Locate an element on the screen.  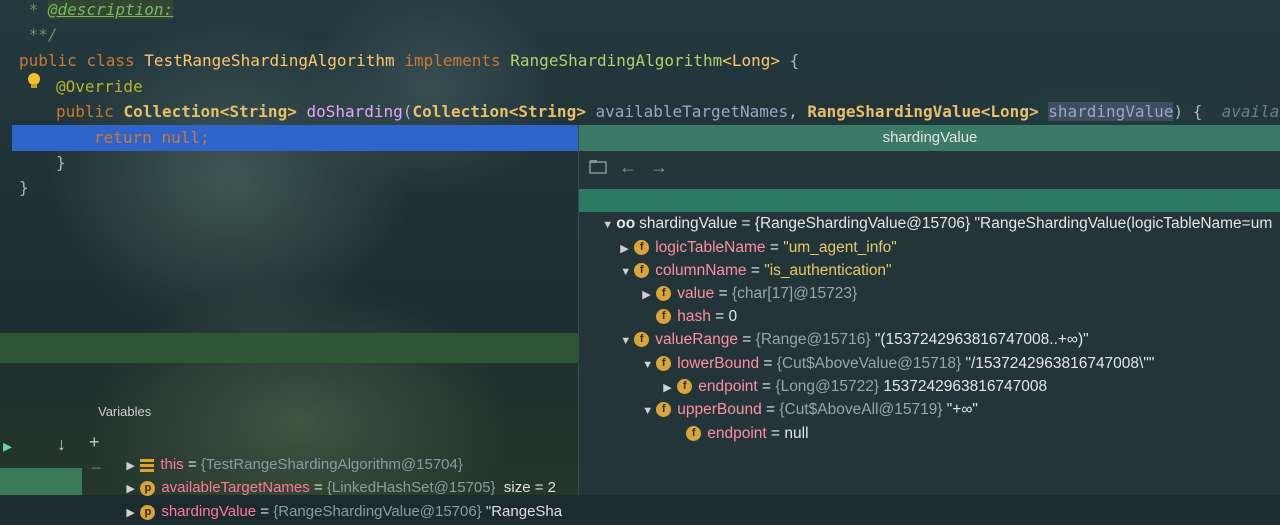
popup-row: ▼ f upperBound = {Cut$AboveAll@15719} "+∞" is located at coordinates (801, 396).